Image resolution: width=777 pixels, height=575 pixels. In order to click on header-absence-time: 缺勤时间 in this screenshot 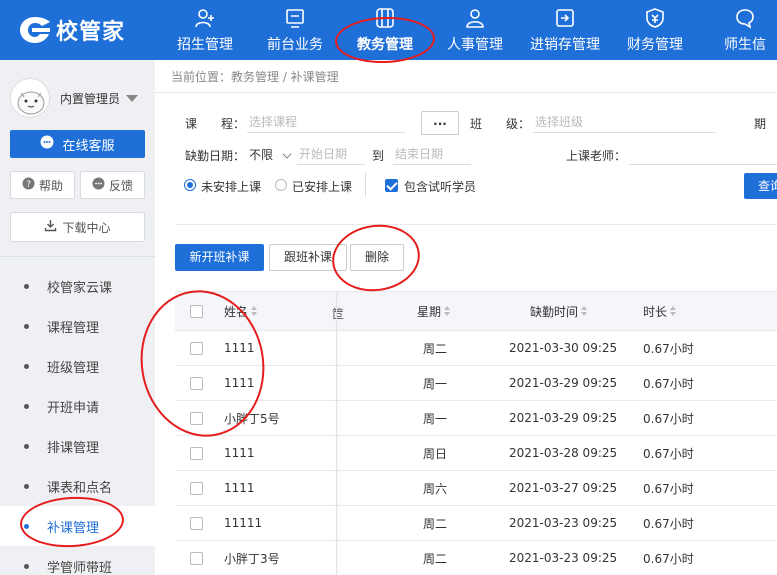, I will do `click(559, 311)`.